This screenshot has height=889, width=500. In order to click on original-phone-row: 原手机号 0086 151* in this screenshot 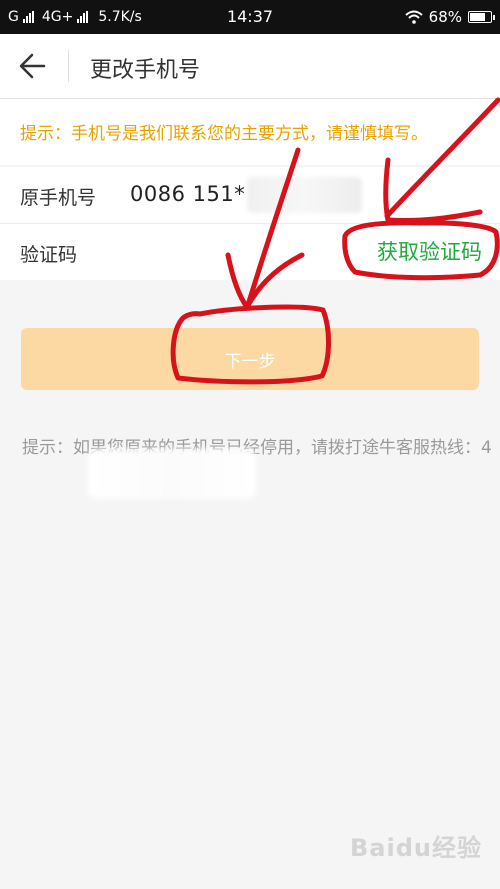, I will do `click(250, 195)`.